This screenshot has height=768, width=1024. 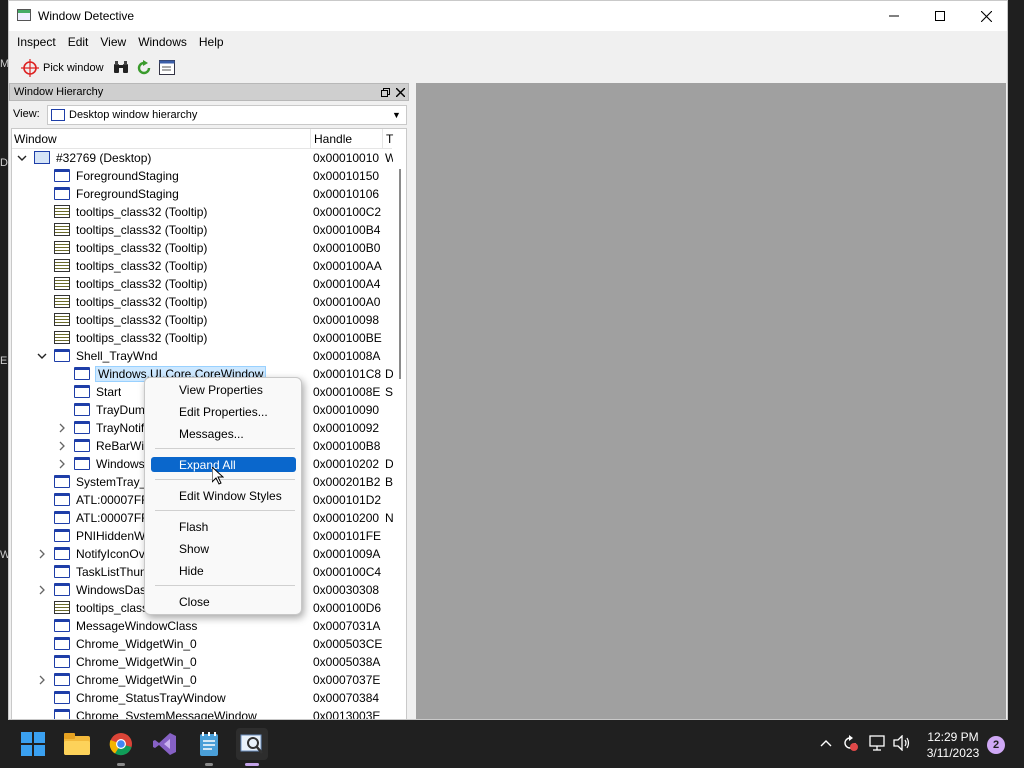 I want to click on volume-button, so click(x=902, y=743).